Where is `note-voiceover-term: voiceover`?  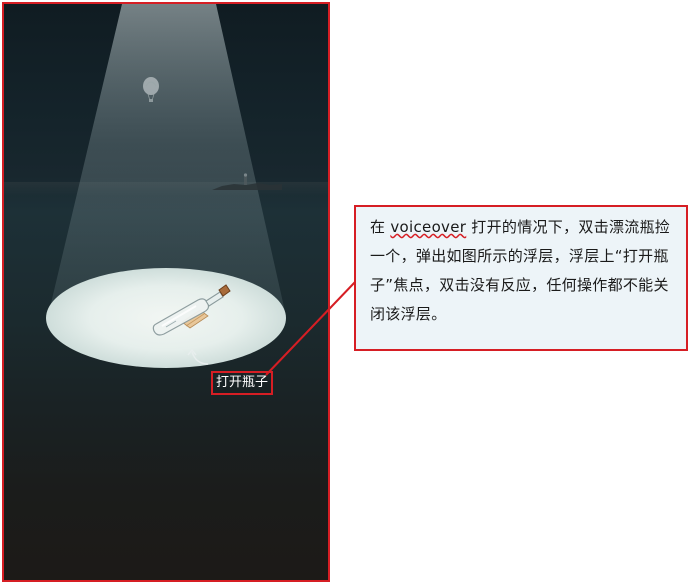 note-voiceover-term: voiceover is located at coordinates (428, 227).